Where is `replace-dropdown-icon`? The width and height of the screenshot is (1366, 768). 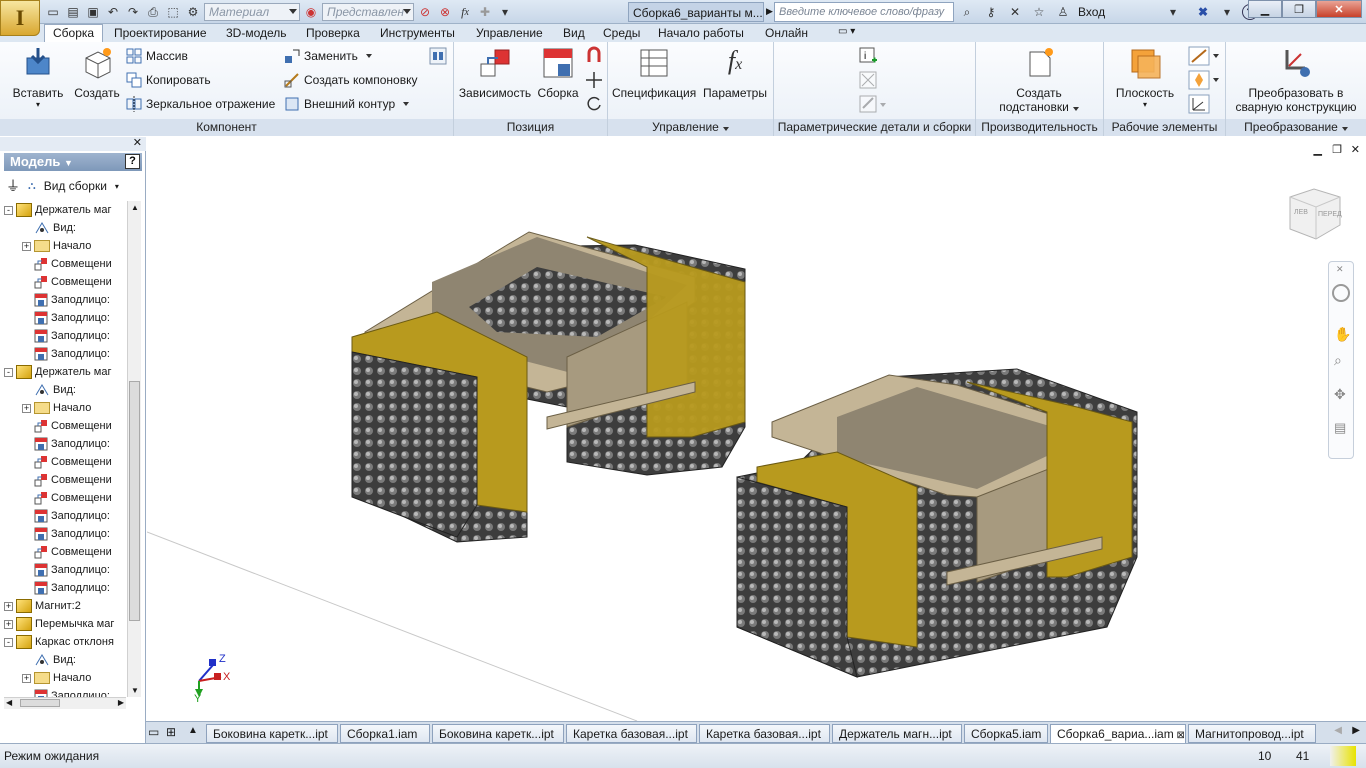 replace-dropdown-icon is located at coordinates (368, 56).